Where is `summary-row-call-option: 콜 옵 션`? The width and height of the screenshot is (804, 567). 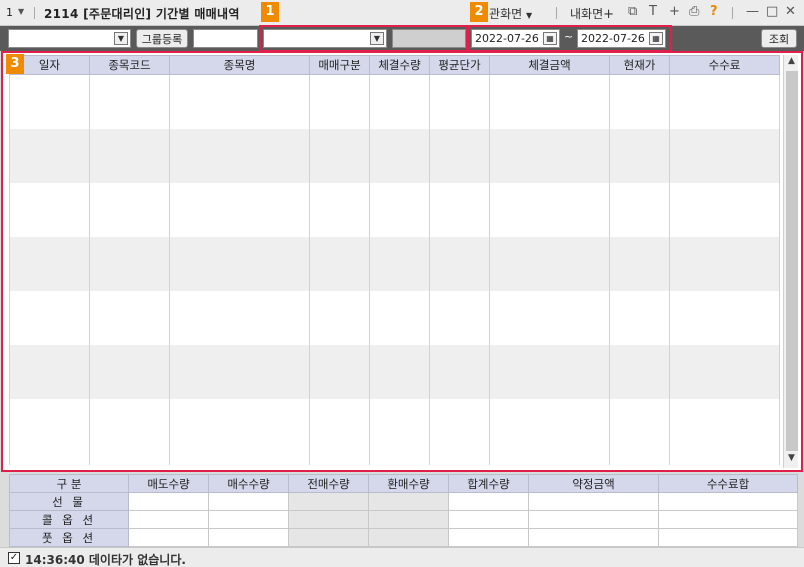 summary-row-call-option: 콜 옵 션 is located at coordinates (403, 519).